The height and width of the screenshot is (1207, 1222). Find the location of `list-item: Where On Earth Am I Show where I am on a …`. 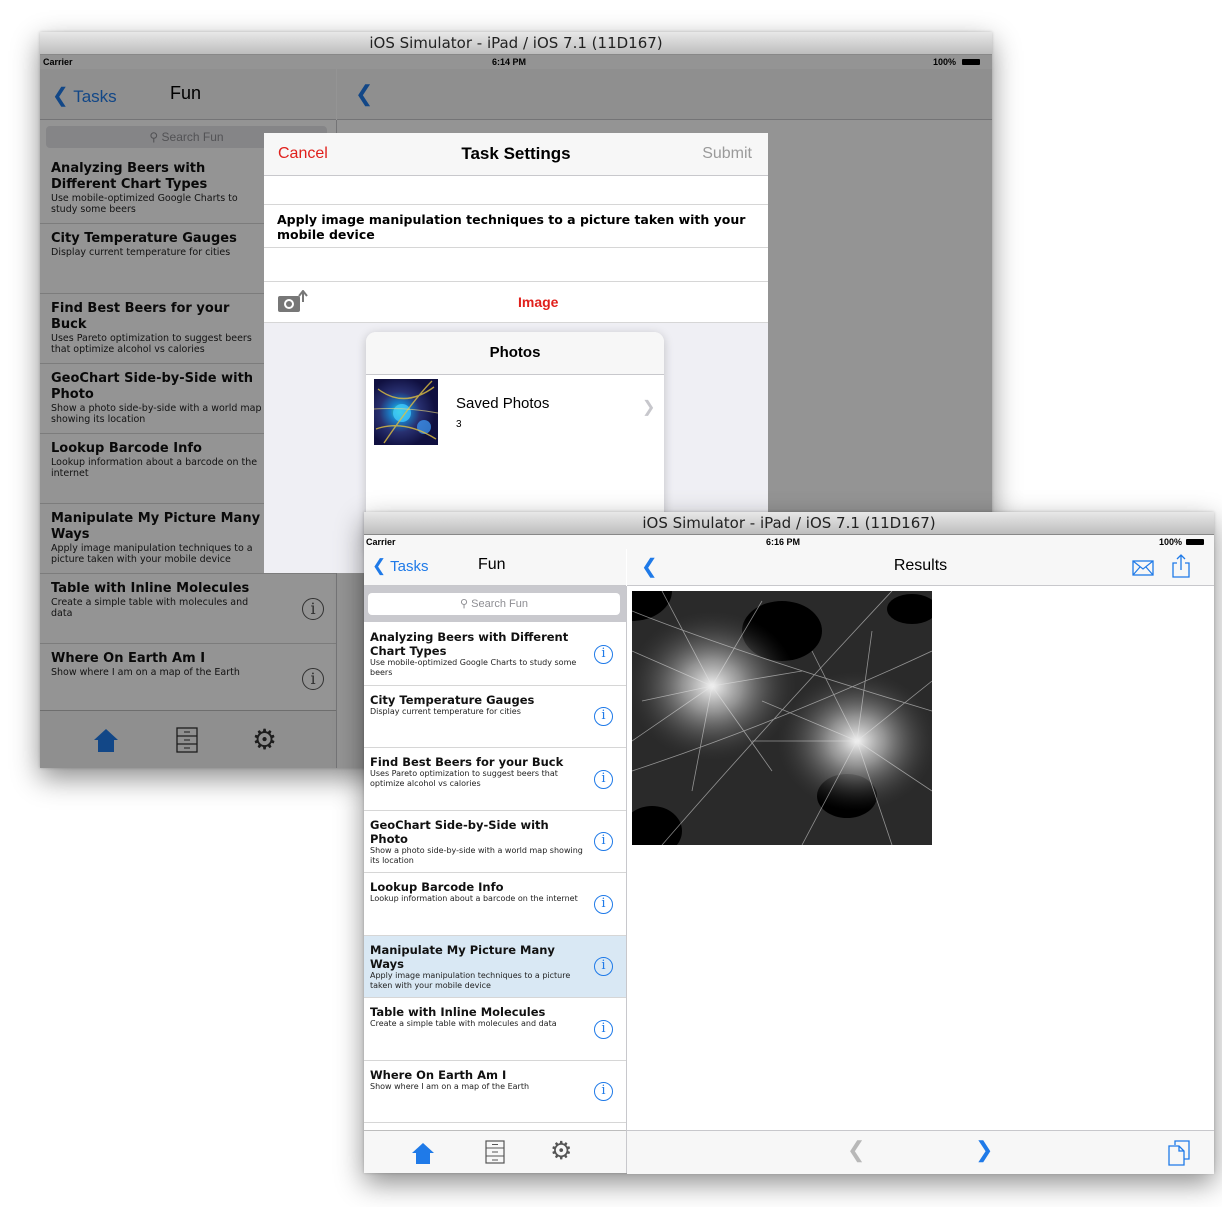

list-item: Where On Earth Am I Show where I am on a … is located at coordinates (495, 1092).